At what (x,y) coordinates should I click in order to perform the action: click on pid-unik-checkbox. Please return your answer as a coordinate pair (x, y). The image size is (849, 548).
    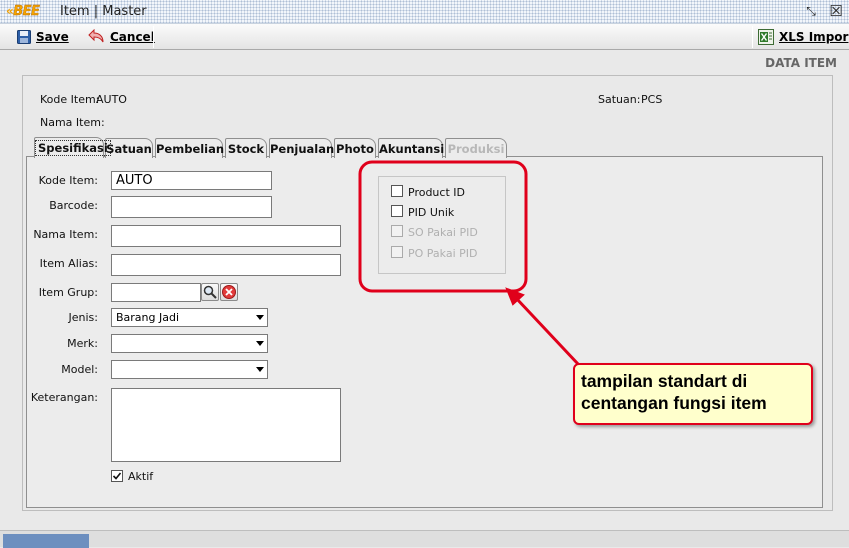
    Looking at the image, I should click on (397, 211).